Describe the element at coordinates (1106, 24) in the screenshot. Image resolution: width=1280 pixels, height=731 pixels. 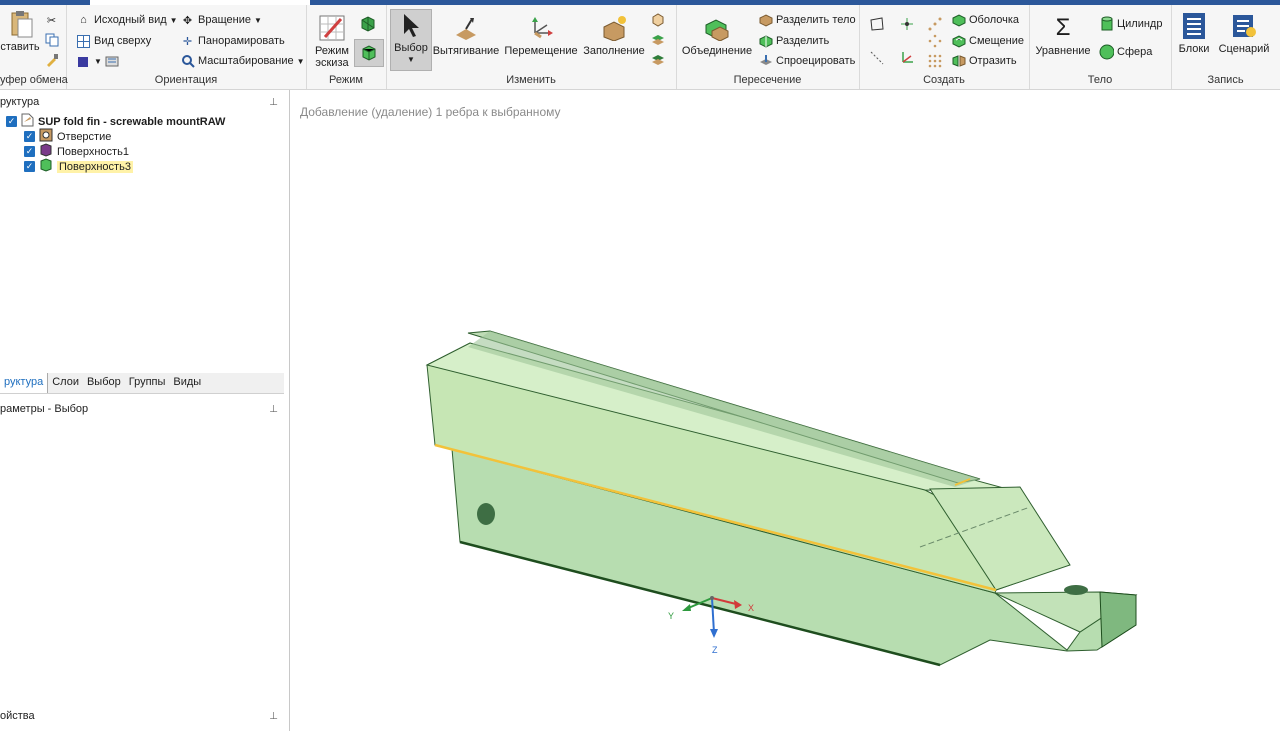
I see `cylinder-icon` at that location.